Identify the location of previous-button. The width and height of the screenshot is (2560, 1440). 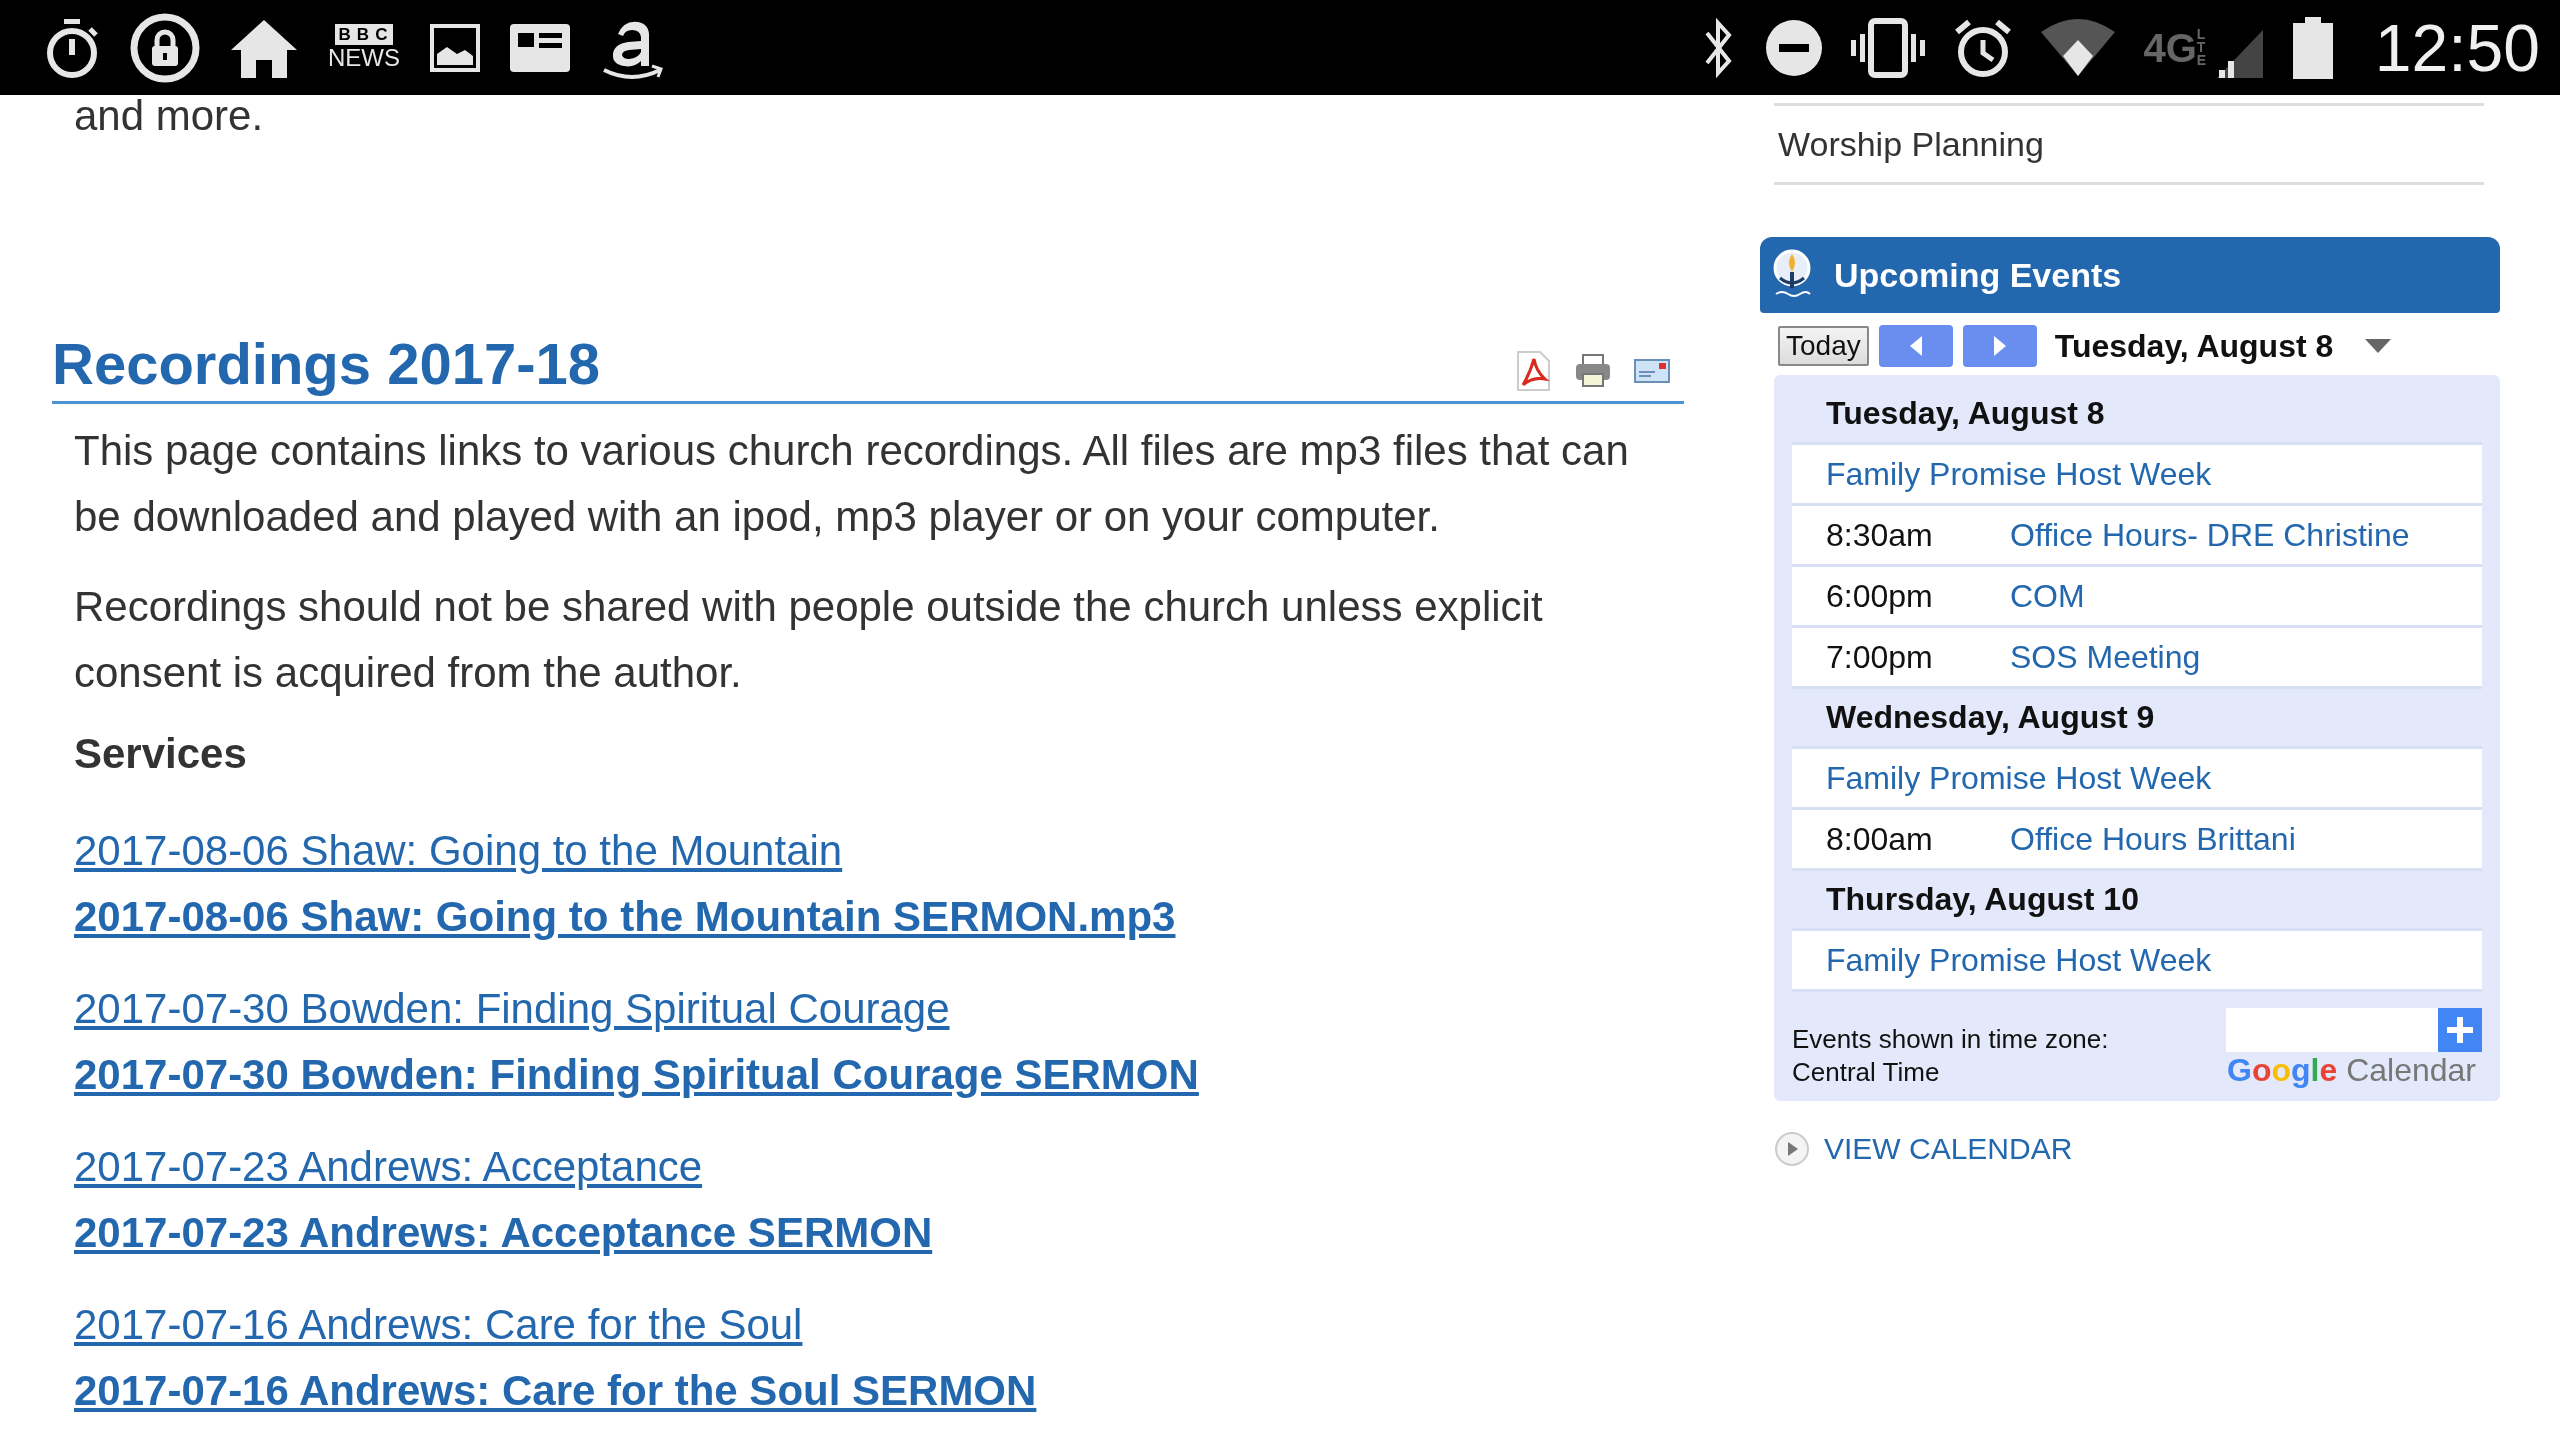
(1915, 346).